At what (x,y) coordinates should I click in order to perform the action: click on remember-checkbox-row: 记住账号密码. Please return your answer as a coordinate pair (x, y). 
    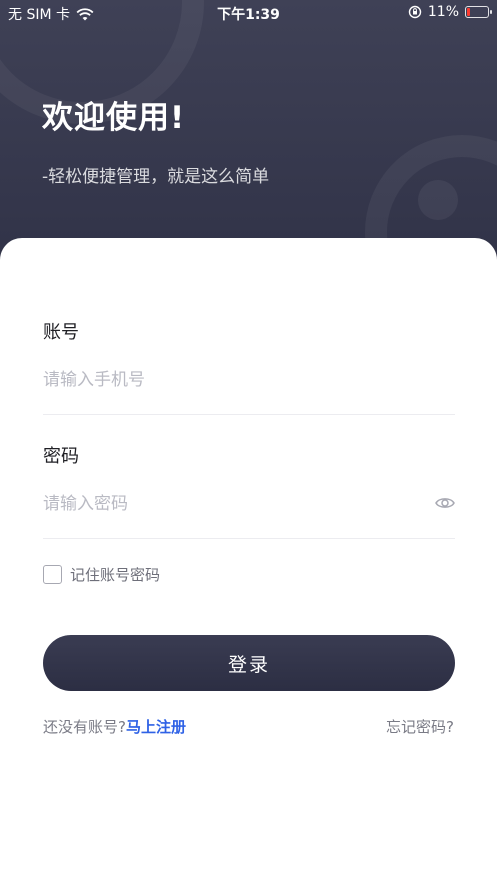
    Looking at the image, I should click on (101, 574).